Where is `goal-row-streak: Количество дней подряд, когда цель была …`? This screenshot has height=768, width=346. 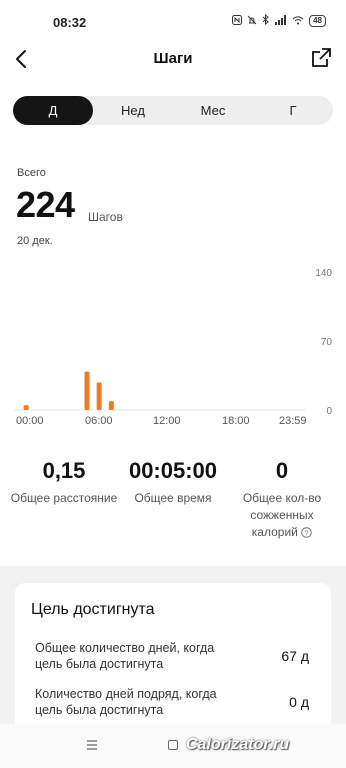
goal-row-streak: Количество дней подряд, когда цель была … is located at coordinates (175, 702).